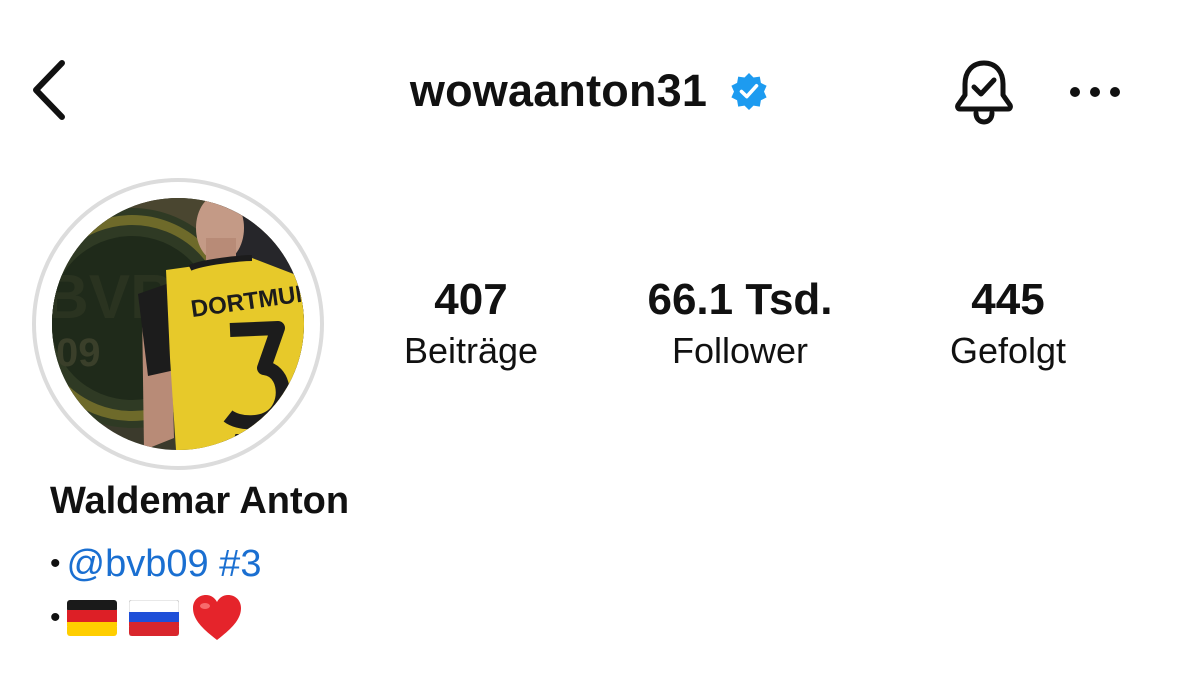 The width and height of the screenshot is (1179, 680). What do you see at coordinates (78, 353) in the screenshot?
I see `svg-text: 09` at bounding box center [78, 353].